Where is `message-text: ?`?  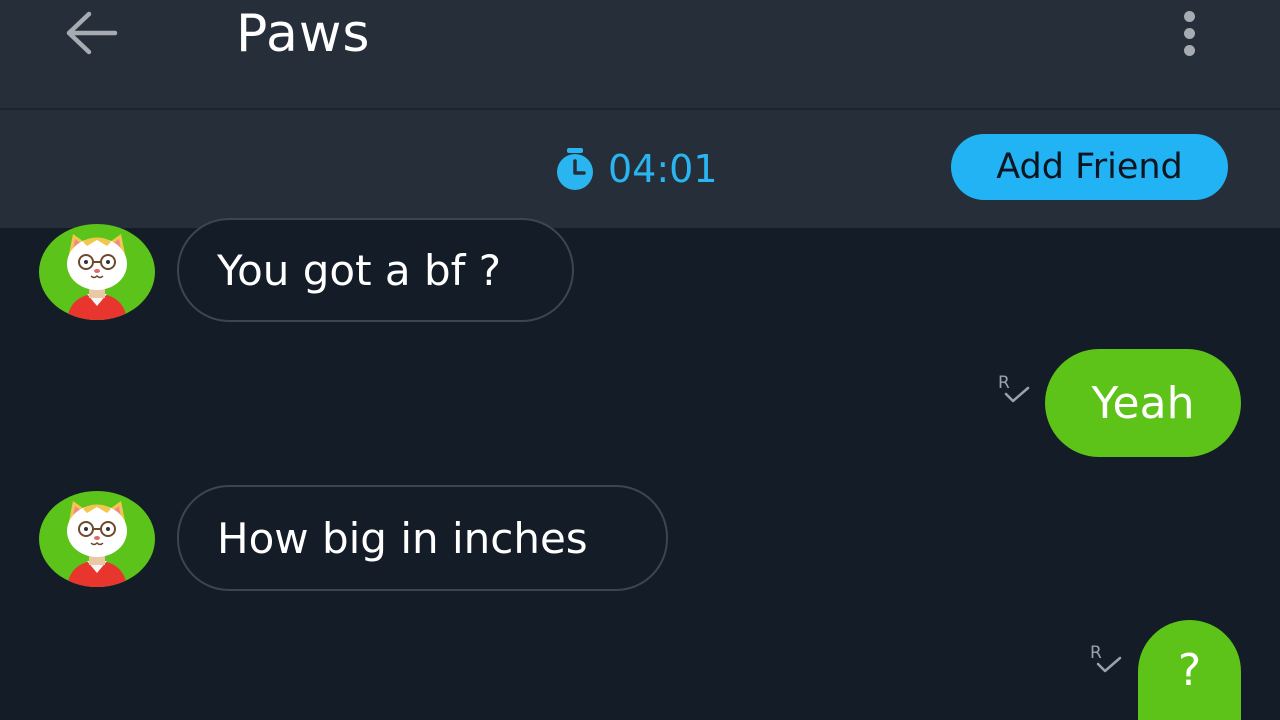 message-text: ? is located at coordinates (1189, 670).